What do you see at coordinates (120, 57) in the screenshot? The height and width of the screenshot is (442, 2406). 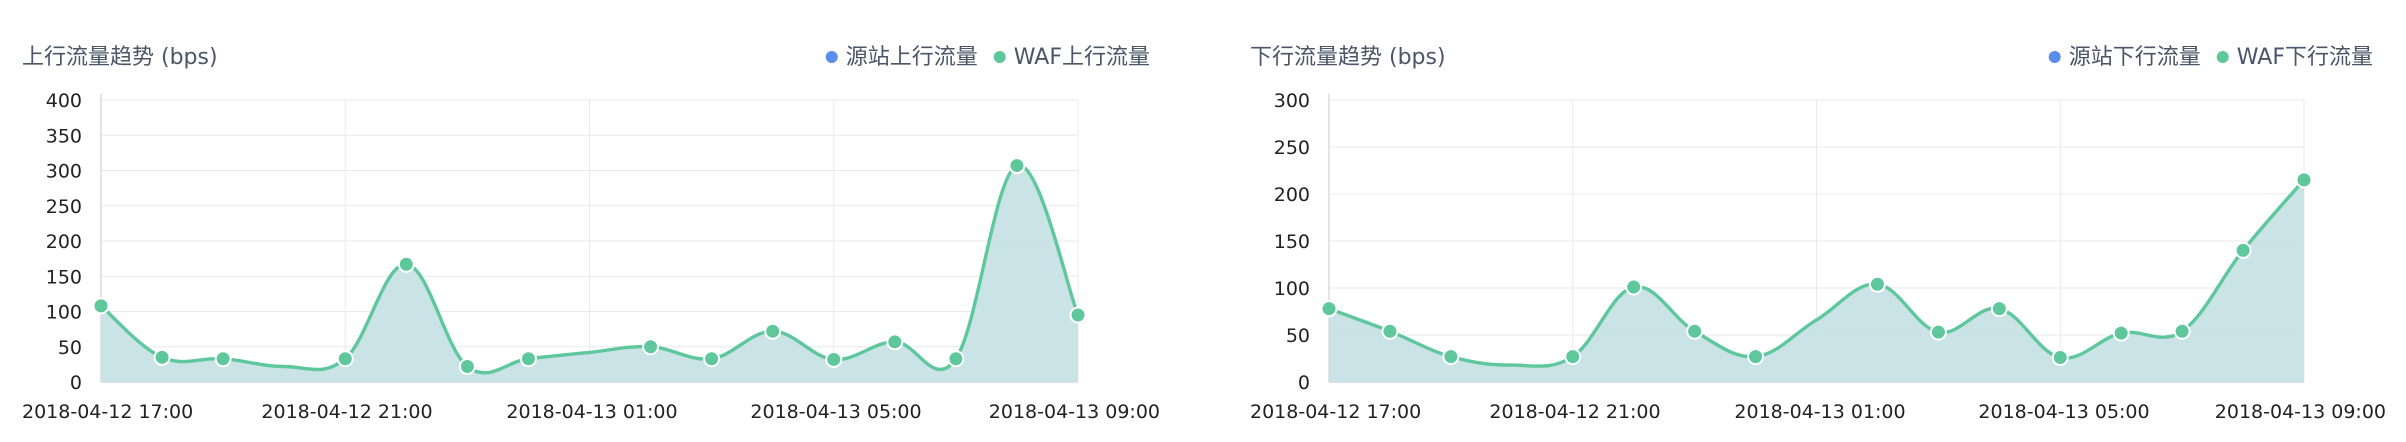 I see `chart-title: 上行流量趋势 (bps)` at bounding box center [120, 57].